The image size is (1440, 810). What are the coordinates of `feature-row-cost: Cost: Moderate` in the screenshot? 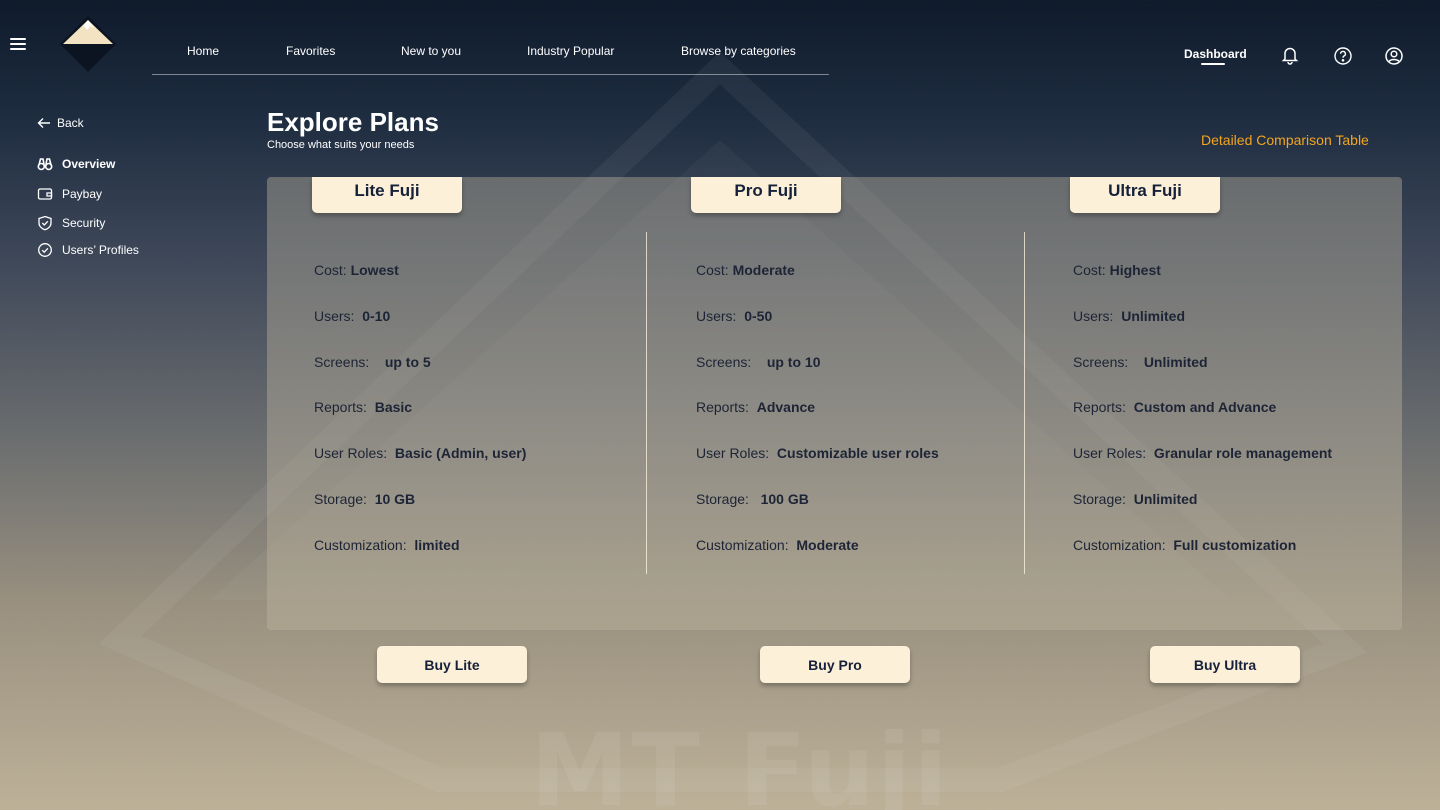 It's located at (745, 270).